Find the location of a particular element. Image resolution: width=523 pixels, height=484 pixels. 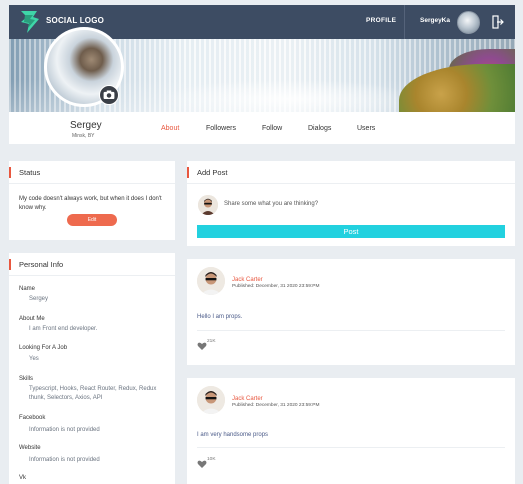

logo-icon is located at coordinates (29, 22).